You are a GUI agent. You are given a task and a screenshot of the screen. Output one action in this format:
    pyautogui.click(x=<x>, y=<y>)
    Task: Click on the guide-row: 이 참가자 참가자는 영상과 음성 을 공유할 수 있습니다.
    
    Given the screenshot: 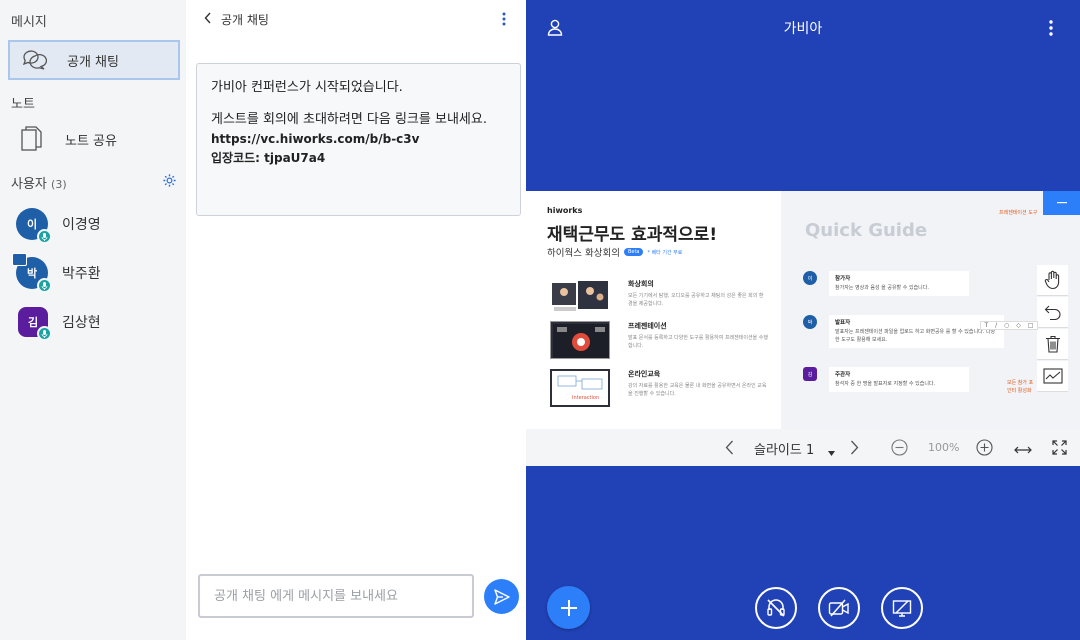 What is the action you would take?
    pyautogui.click(x=886, y=283)
    